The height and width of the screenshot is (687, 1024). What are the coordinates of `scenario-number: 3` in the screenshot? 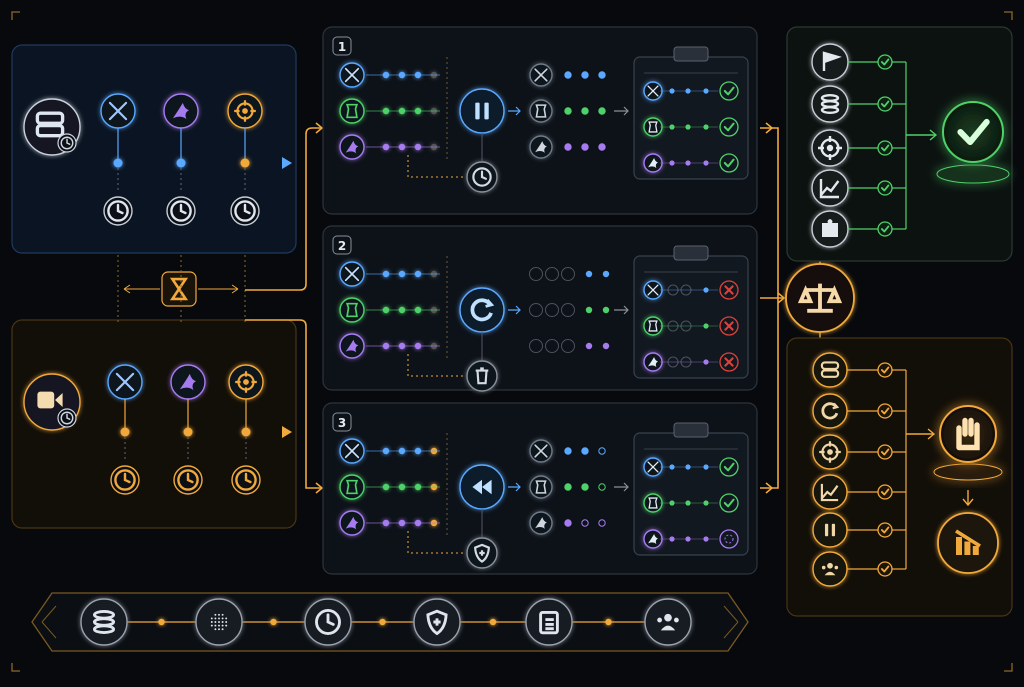 It's located at (342, 423).